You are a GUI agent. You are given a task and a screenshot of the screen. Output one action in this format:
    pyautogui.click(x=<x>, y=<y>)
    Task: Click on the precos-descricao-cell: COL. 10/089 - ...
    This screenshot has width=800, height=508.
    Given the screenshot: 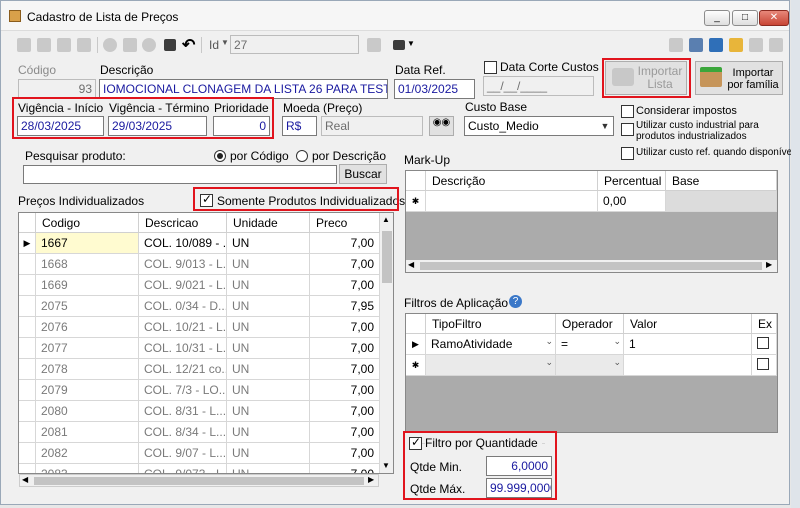 What is the action you would take?
    pyautogui.click(x=183, y=243)
    